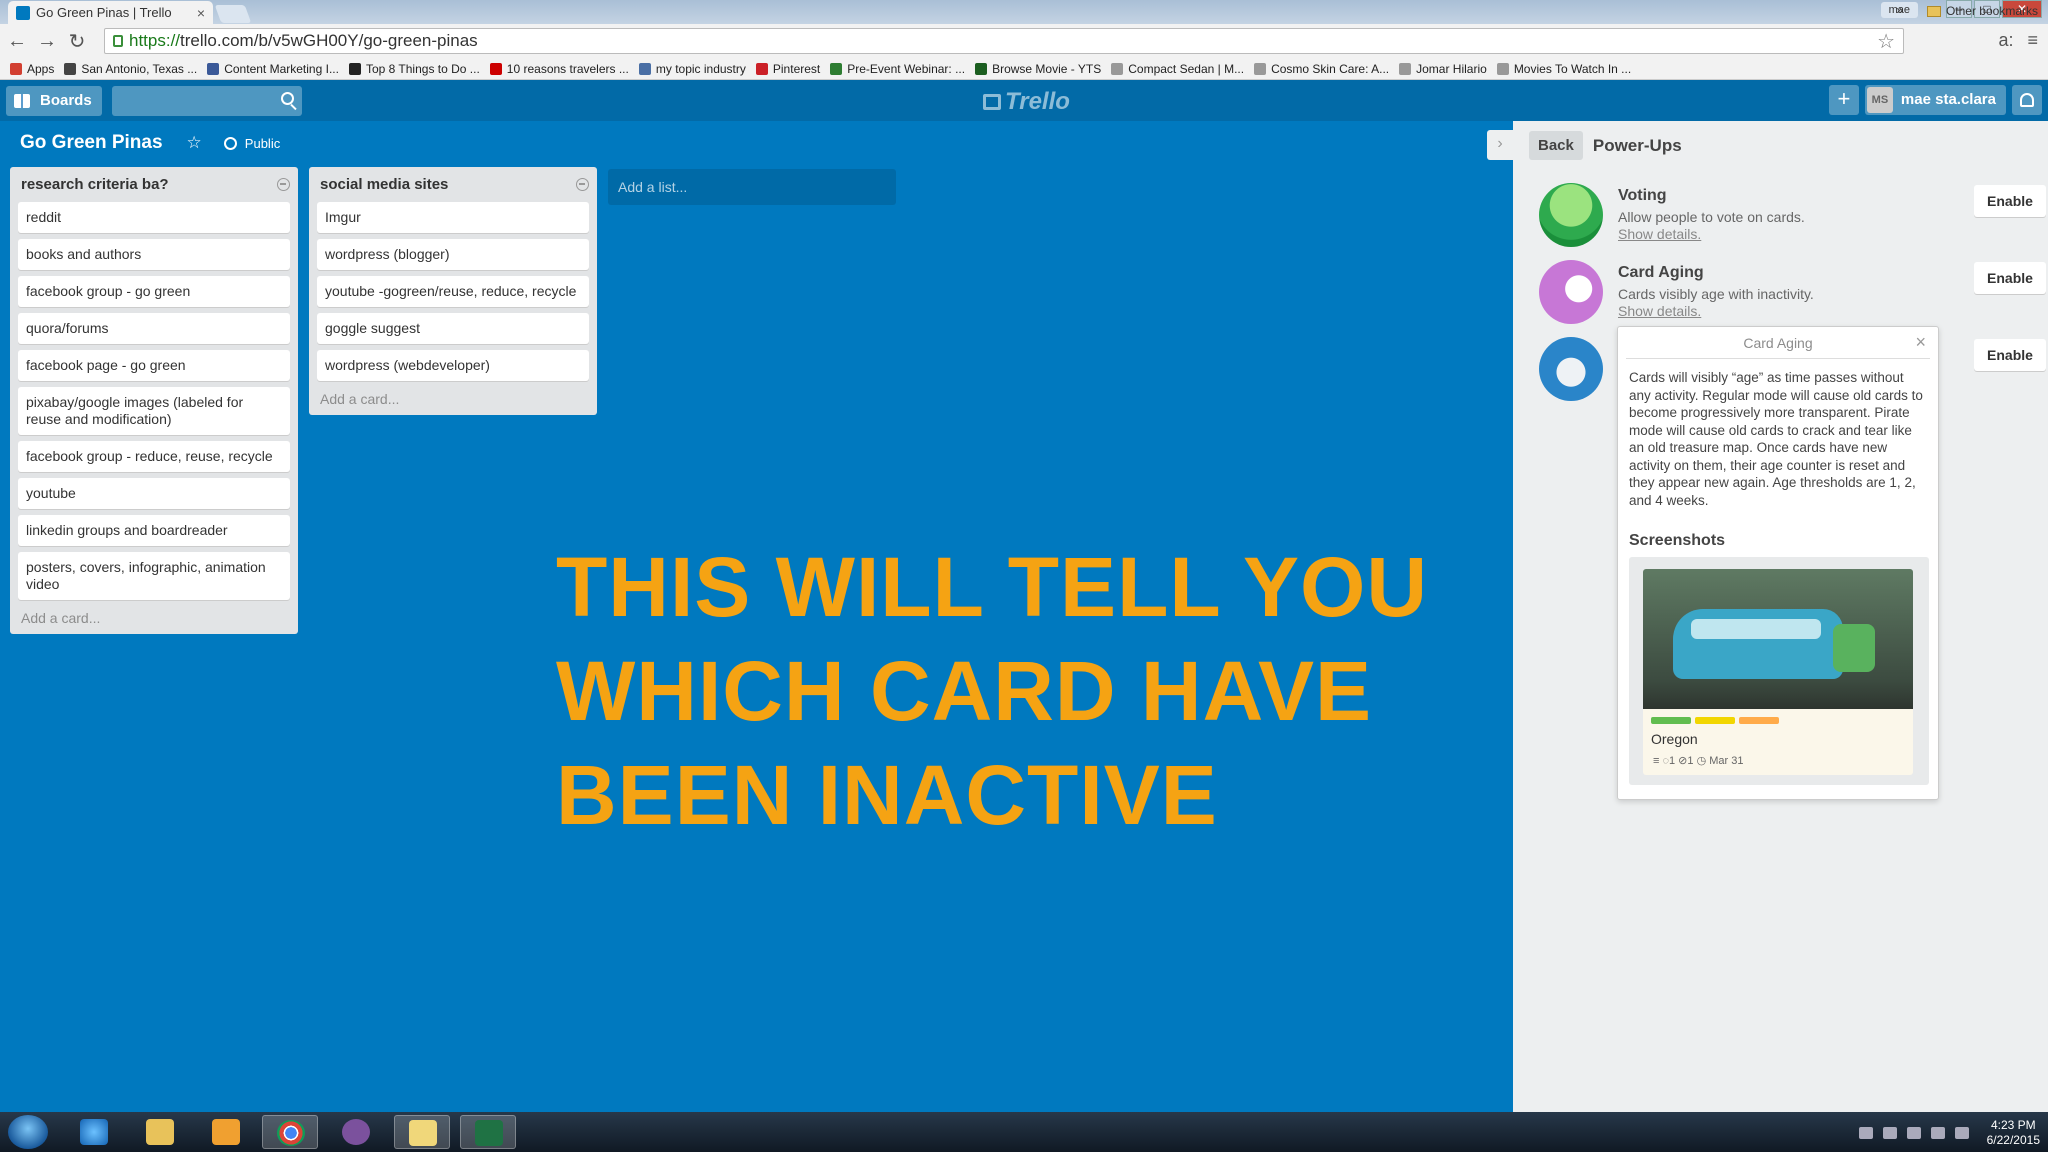 The height and width of the screenshot is (1152, 2048). Describe the element at coordinates (1500, 145) in the screenshot. I see `sidebar-toggle: ›` at that location.